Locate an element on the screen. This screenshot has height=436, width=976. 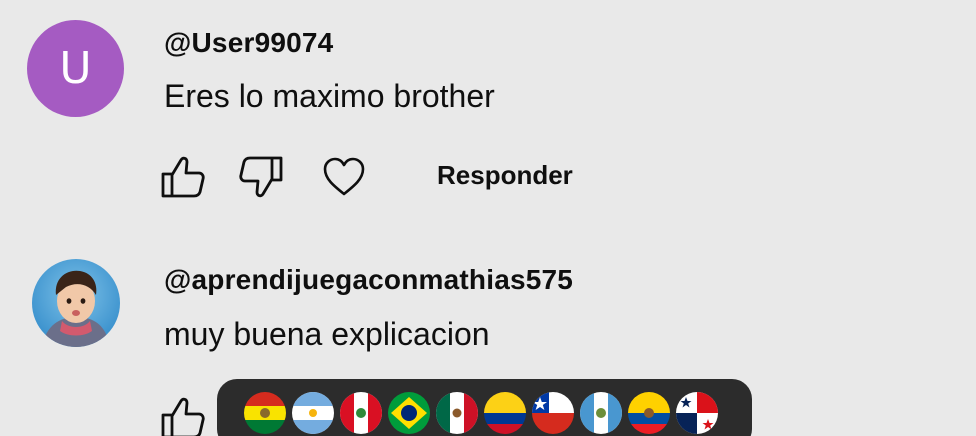
comment-author: @User99074 is located at coordinates (248, 43).